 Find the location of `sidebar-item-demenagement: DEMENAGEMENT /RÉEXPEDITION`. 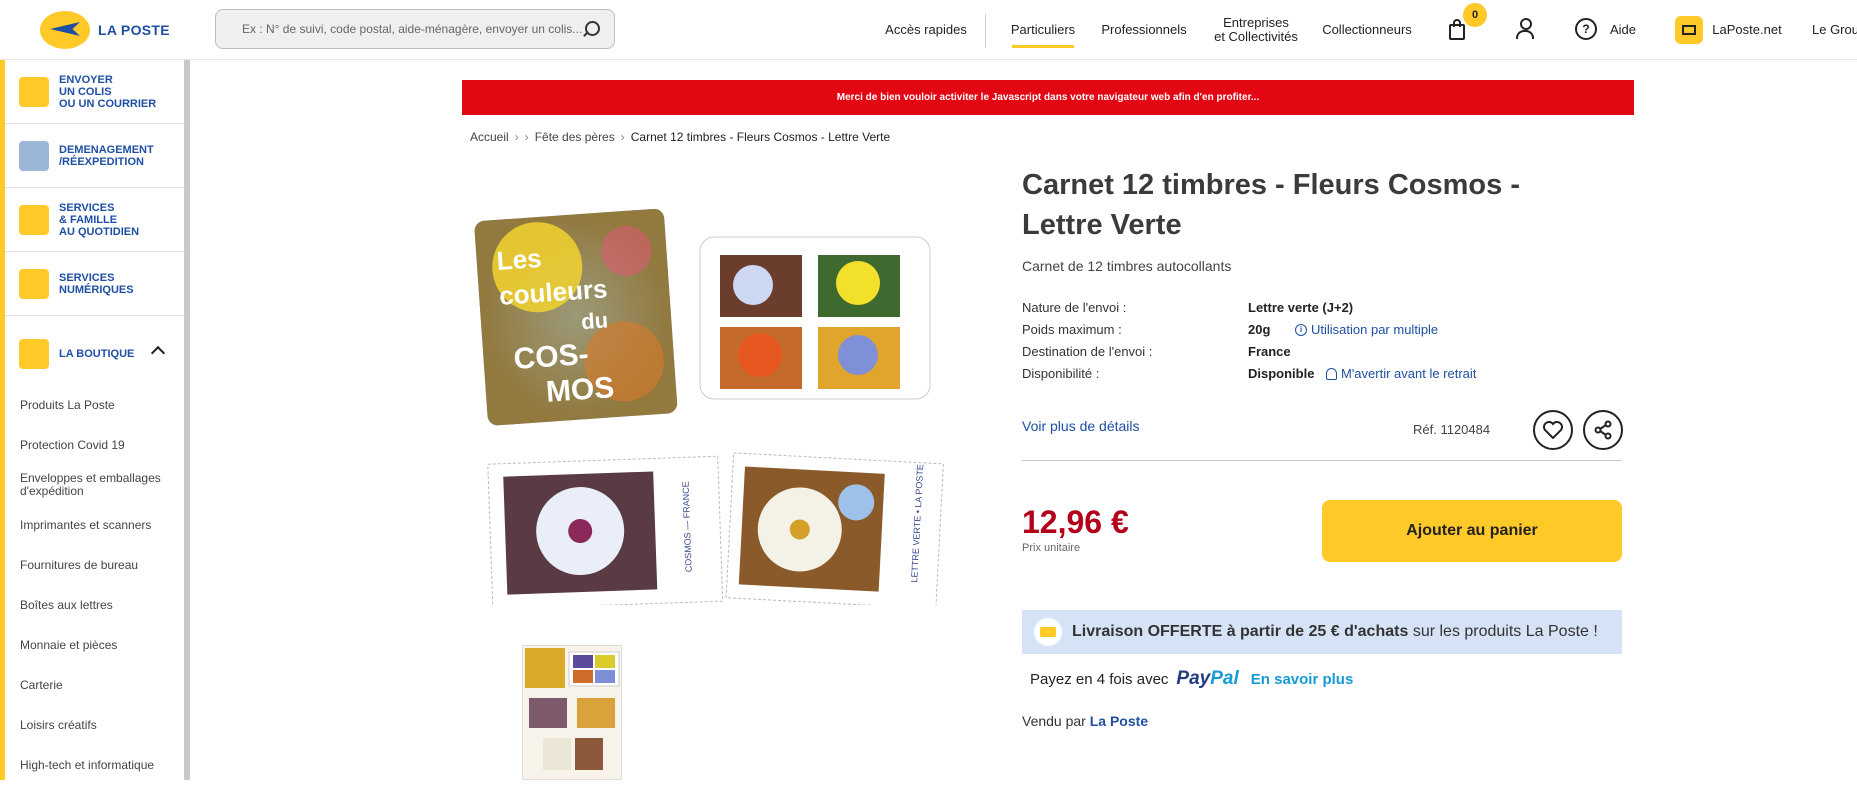

sidebar-item-demenagement: DEMENAGEMENT /RÉEXPEDITION is located at coordinates (95, 156).